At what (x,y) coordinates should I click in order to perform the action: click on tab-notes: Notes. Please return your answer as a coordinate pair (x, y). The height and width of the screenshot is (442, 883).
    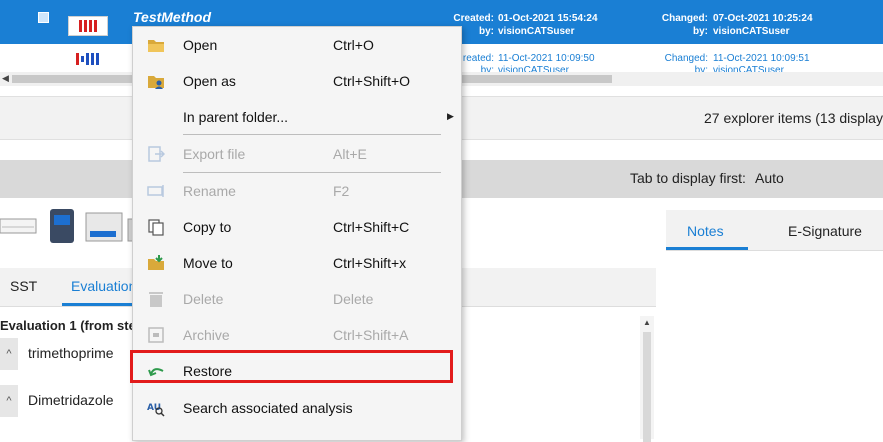
    Looking at the image, I should click on (705, 231).